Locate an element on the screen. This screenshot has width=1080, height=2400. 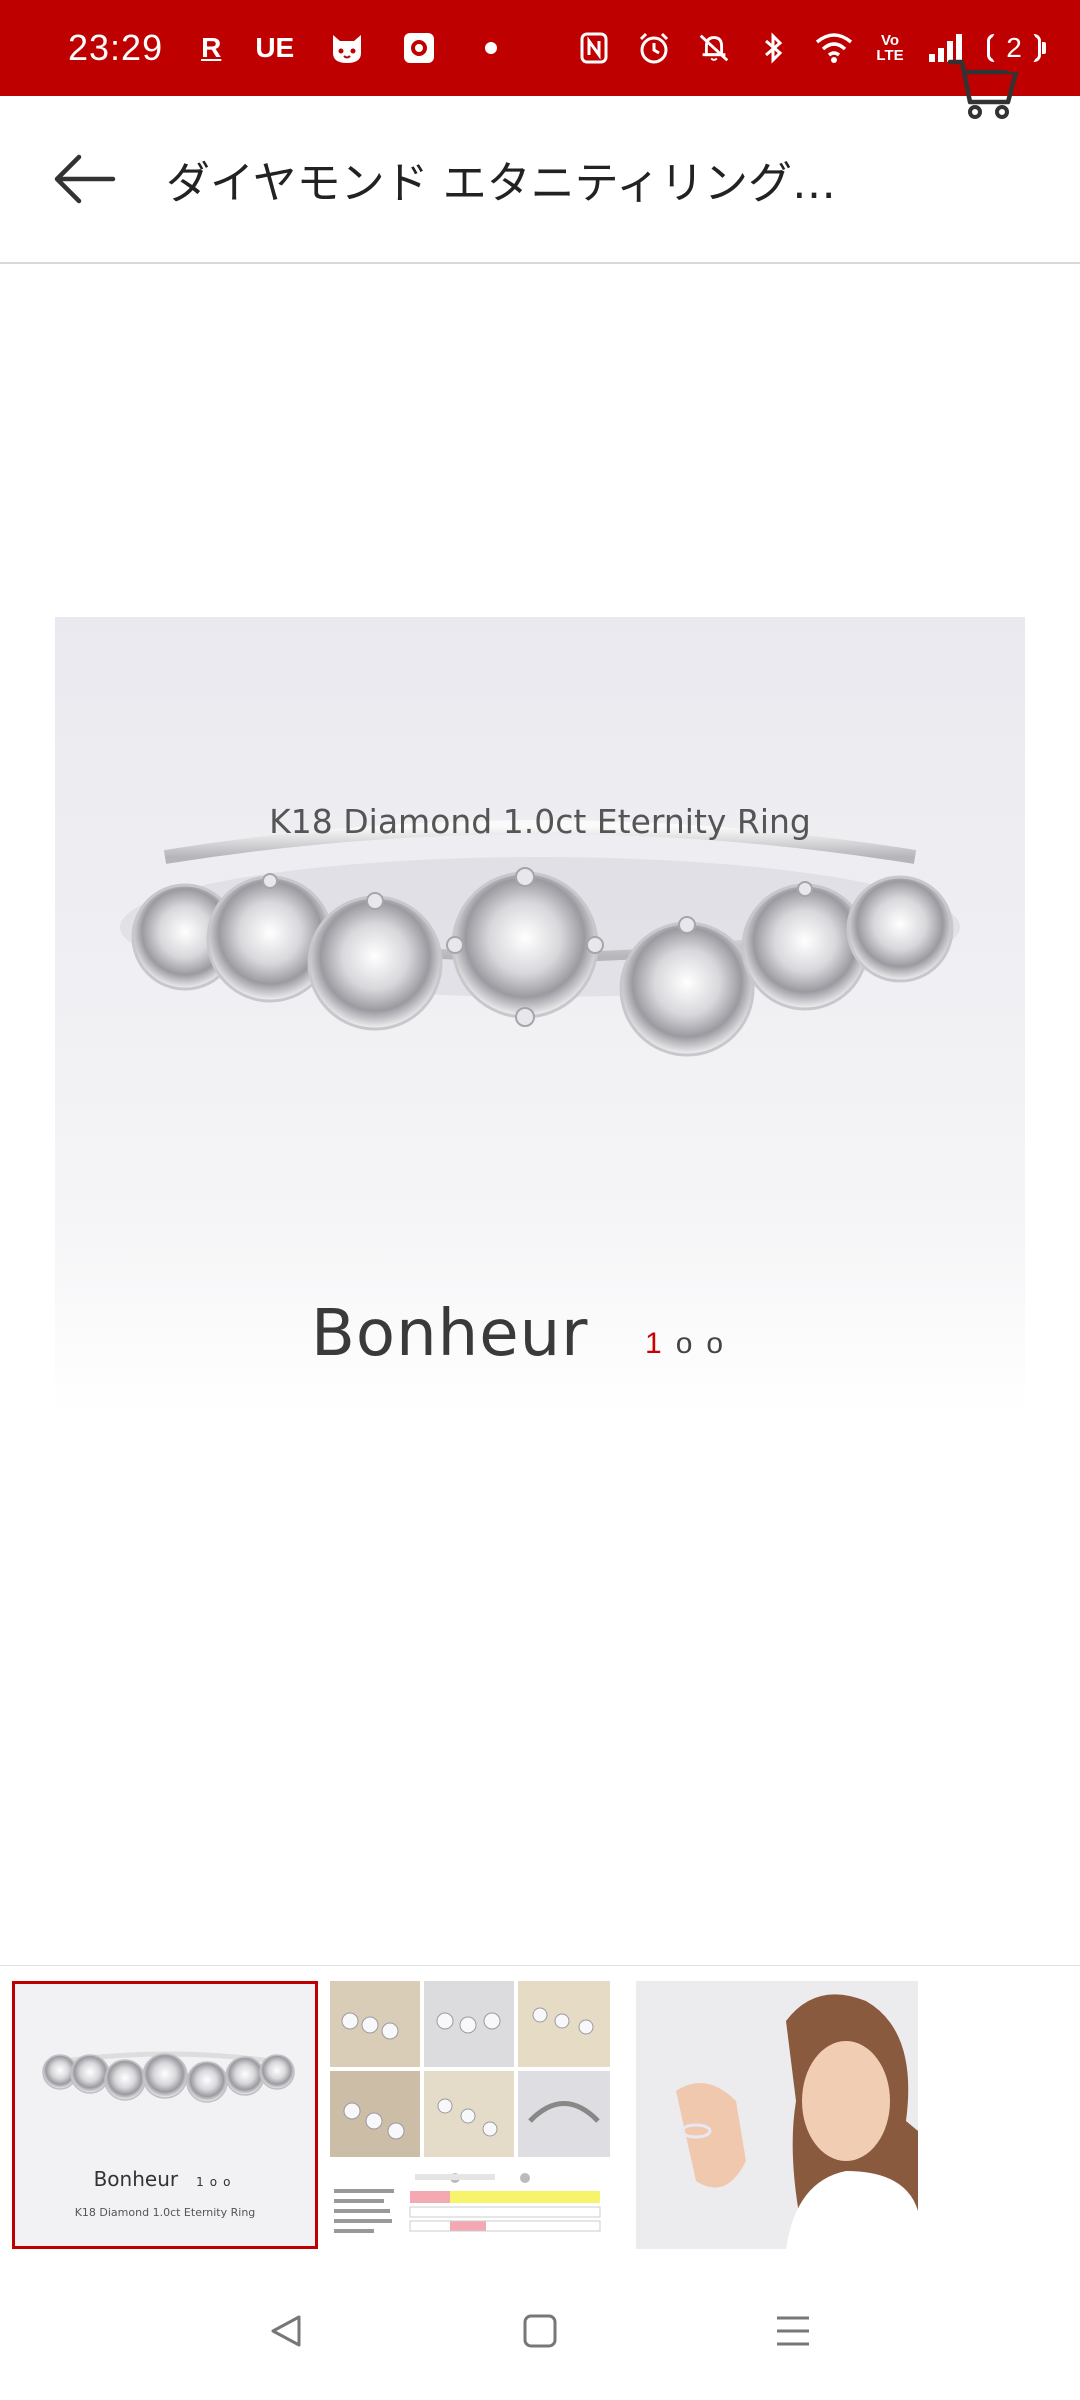
status-bar: 23:29 R UE Vo LTE is located at coordinates (540, 48).